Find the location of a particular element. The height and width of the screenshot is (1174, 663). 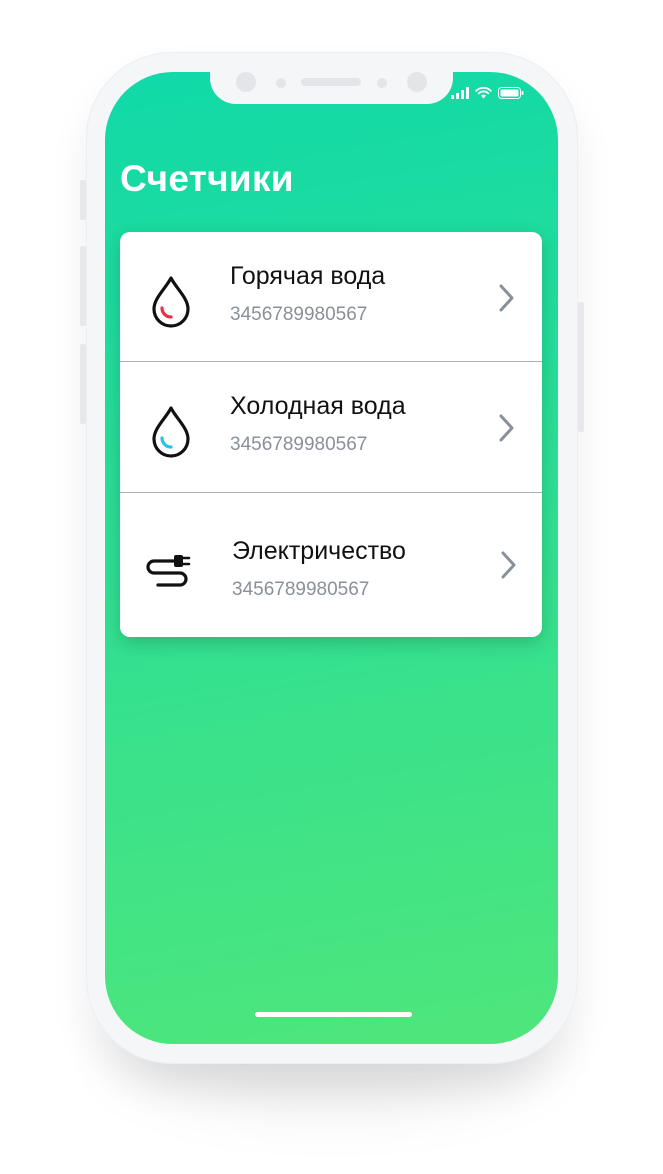

status-bar is located at coordinates (487, 93).